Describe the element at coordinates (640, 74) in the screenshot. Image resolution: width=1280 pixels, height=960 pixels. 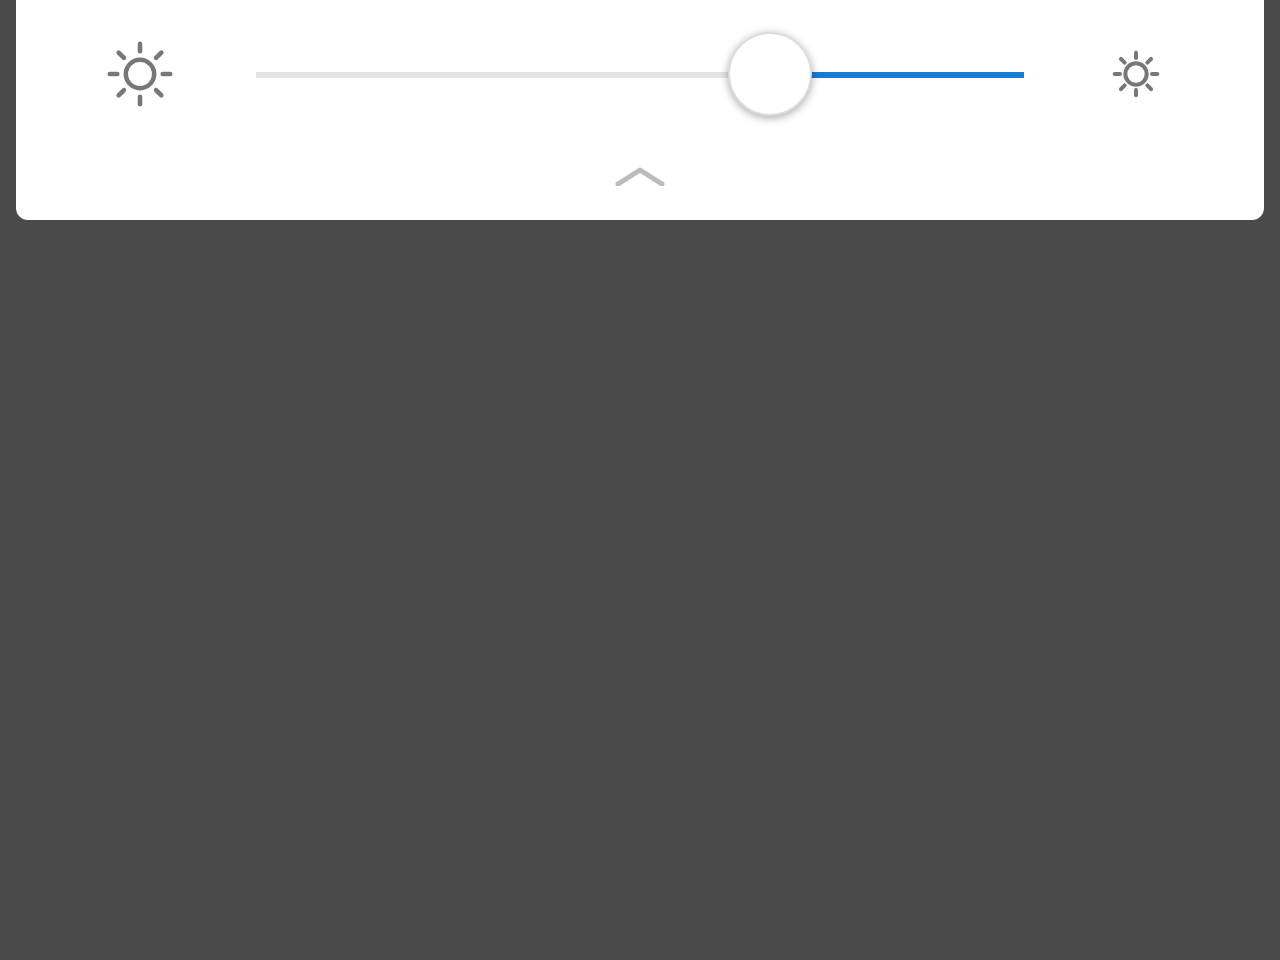
I see `brightness-slider` at that location.